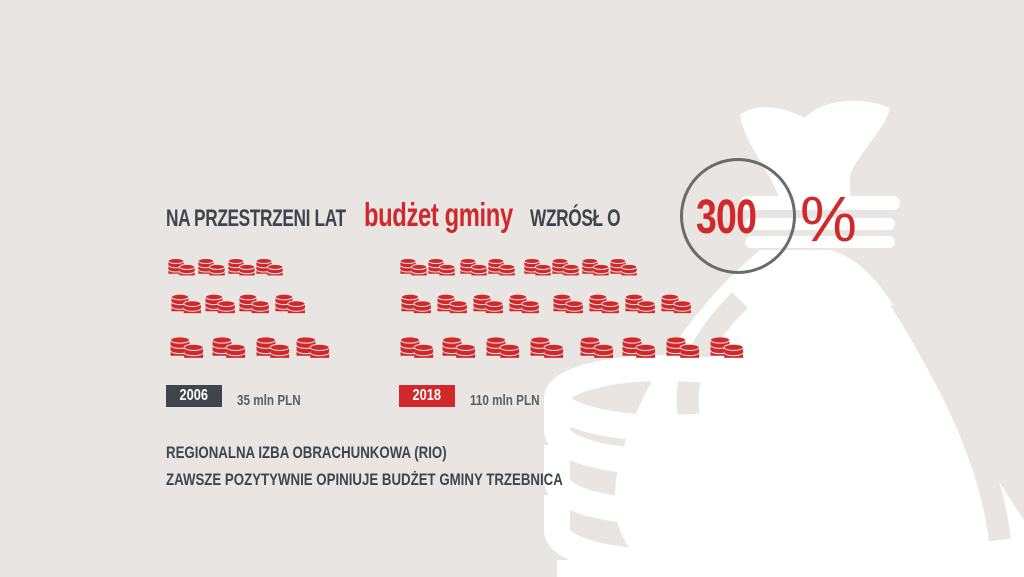  I want to click on amount-2006: 35 mln PLN, so click(269, 400).